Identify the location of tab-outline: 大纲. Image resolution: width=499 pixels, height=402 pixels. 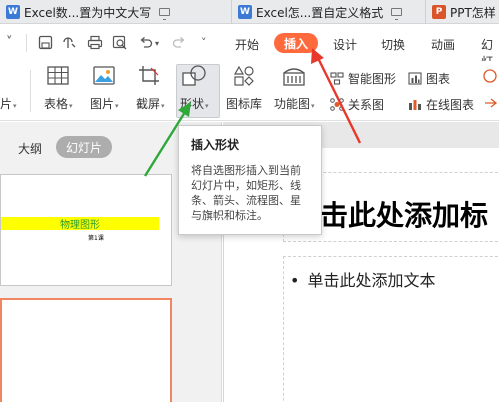
(30, 148).